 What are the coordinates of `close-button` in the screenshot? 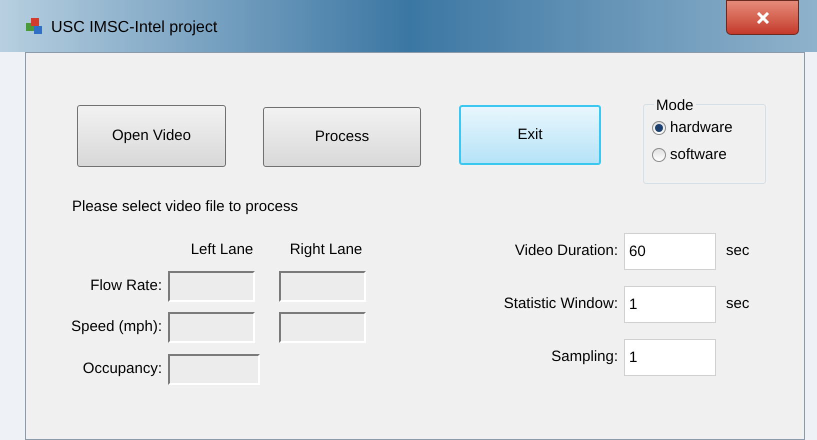 It's located at (762, 17).